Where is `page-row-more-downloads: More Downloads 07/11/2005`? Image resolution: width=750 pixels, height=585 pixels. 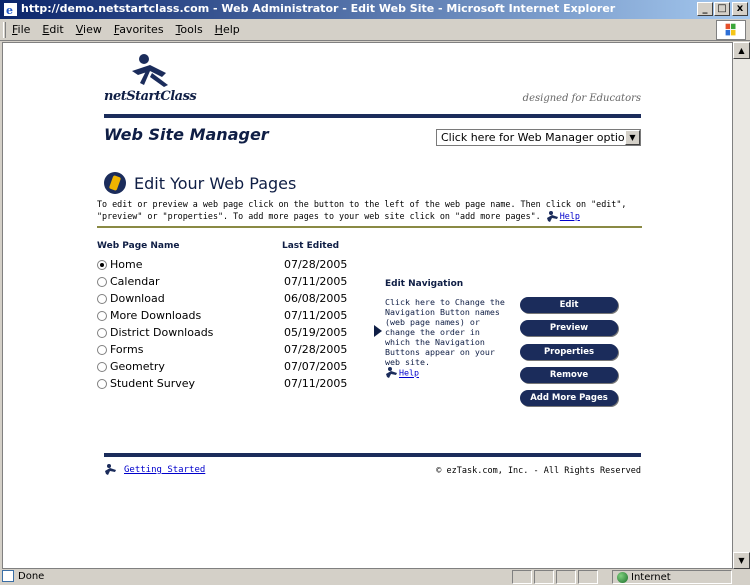 page-row-more-downloads: More Downloads 07/11/2005 is located at coordinates (227, 315).